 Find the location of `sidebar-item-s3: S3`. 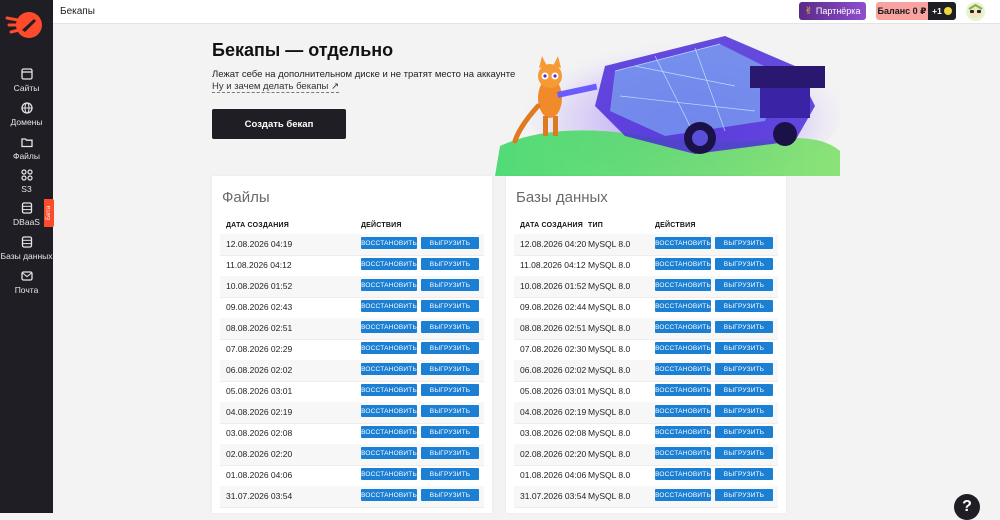

sidebar-item-s3: S3 is located at coordinates (26, 181).